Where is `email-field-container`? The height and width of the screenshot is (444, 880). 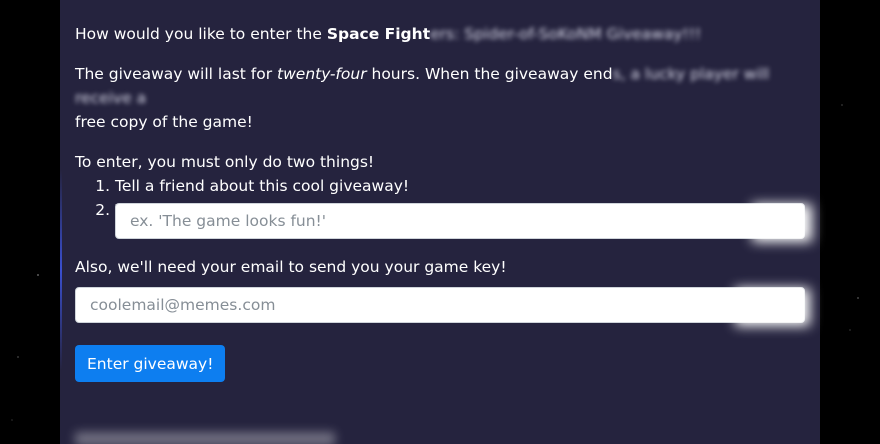 email-field-container is located at coordinates (440, 305).